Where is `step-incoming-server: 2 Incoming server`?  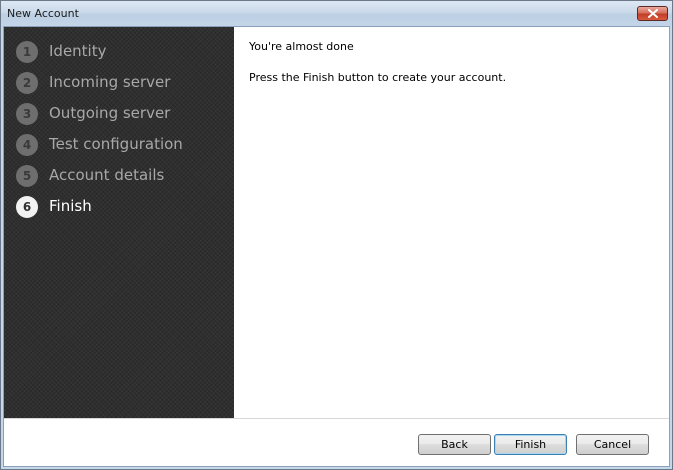
step-incoming-server: 2 Incoming server is located at coordinates (121, 83).